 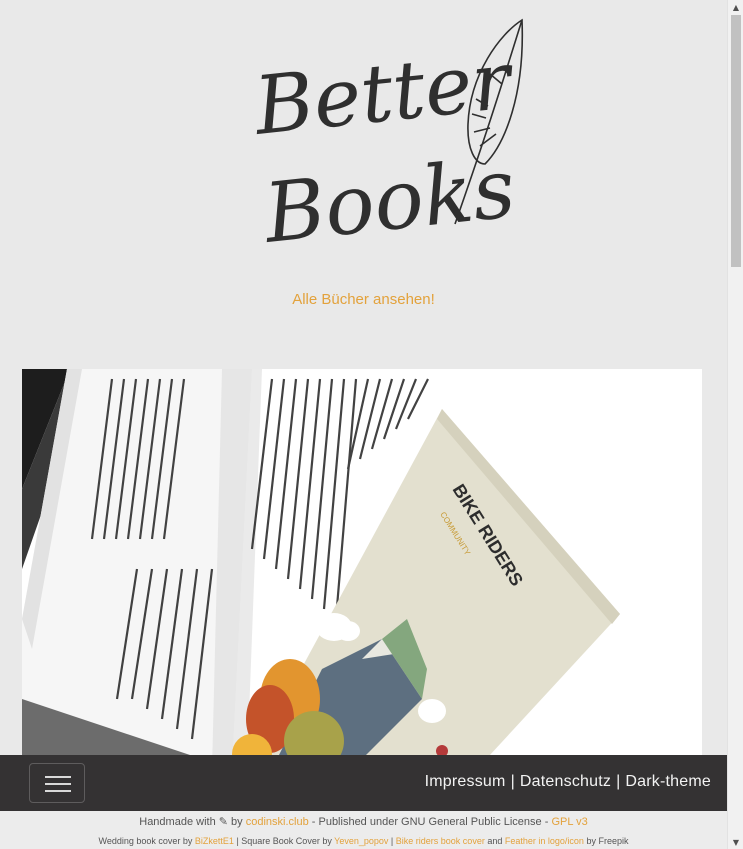 I want to click on bottom-navbar: Impressum | Datenschutz | Dark-theme, so click(x=363, y=783).